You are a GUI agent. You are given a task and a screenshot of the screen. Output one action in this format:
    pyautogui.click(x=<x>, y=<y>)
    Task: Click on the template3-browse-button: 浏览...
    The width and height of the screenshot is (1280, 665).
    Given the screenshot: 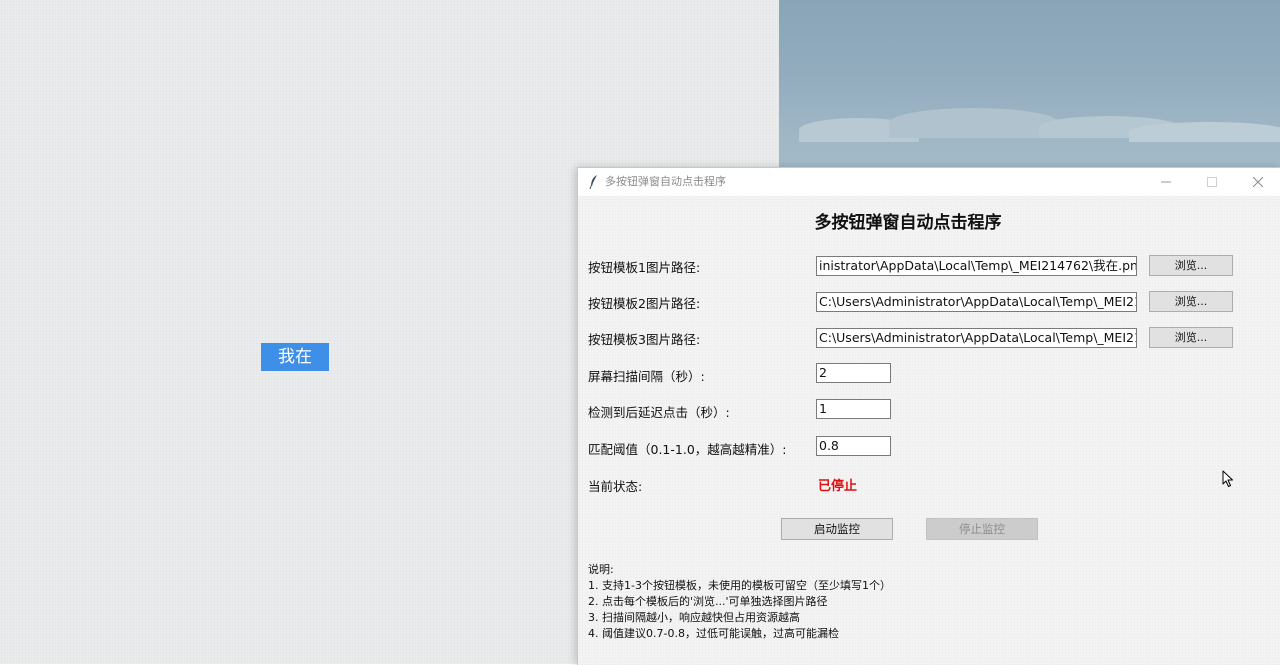 What is the action you would take?
    pyautogui.click(x=1191, y=337)
    